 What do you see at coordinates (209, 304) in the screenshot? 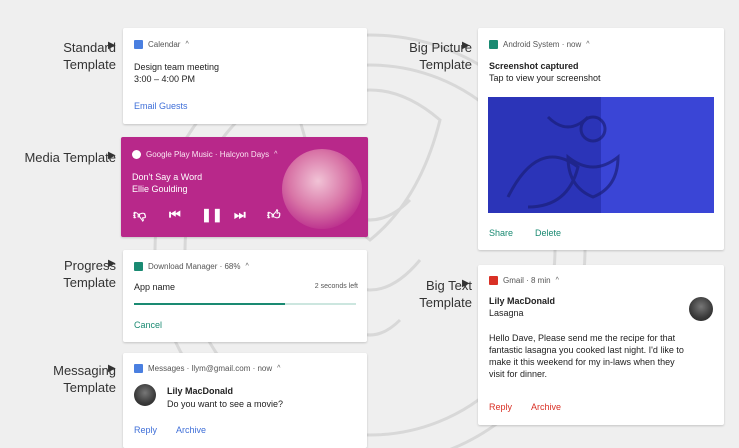
I see `progress-fill` at bounding box center [209, 304].